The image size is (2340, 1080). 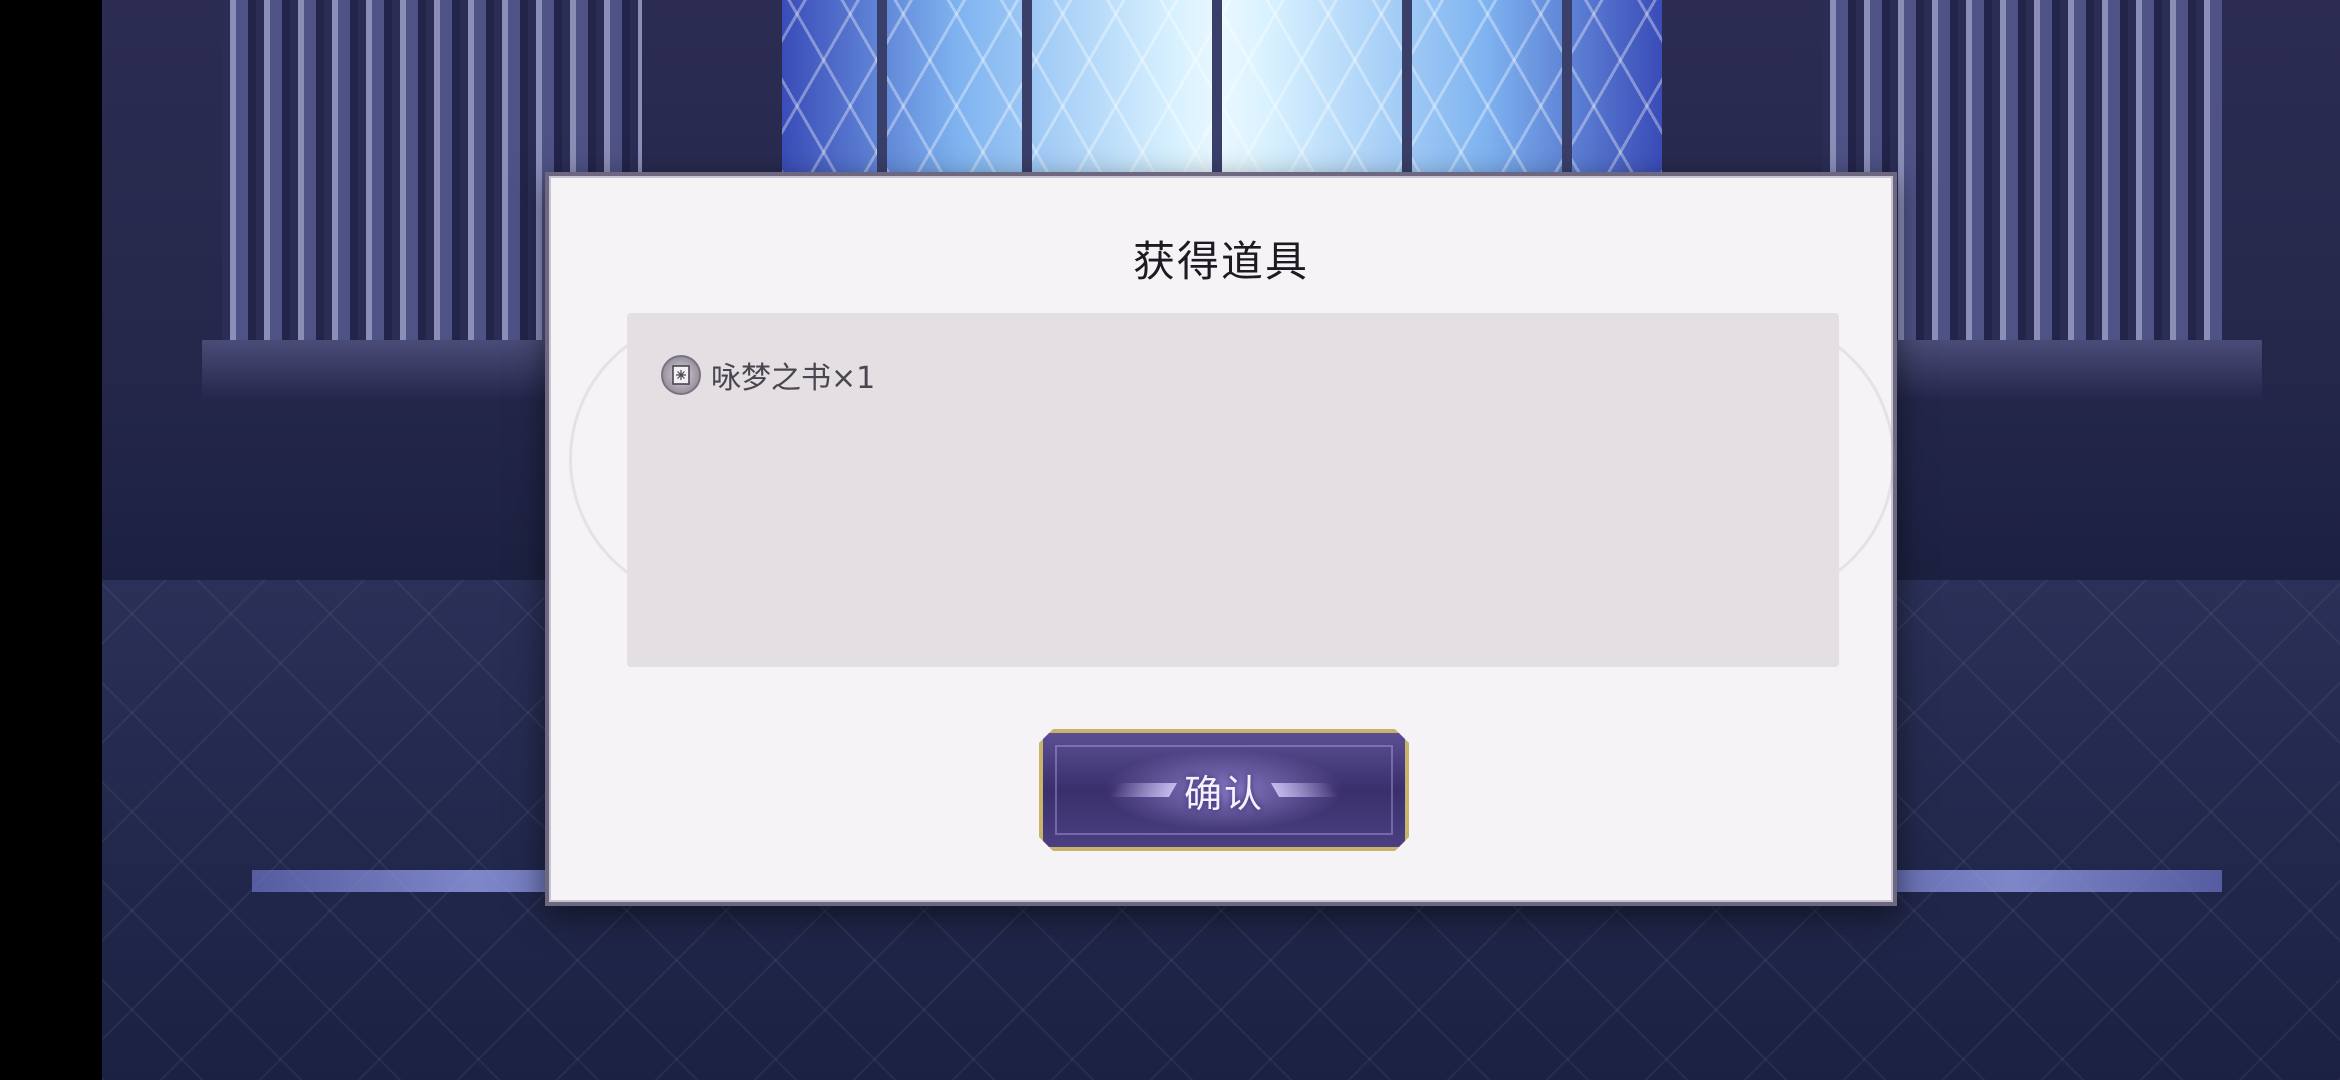 I want to click on dialog-title: 获得道具, so click(x=1220, y=261).